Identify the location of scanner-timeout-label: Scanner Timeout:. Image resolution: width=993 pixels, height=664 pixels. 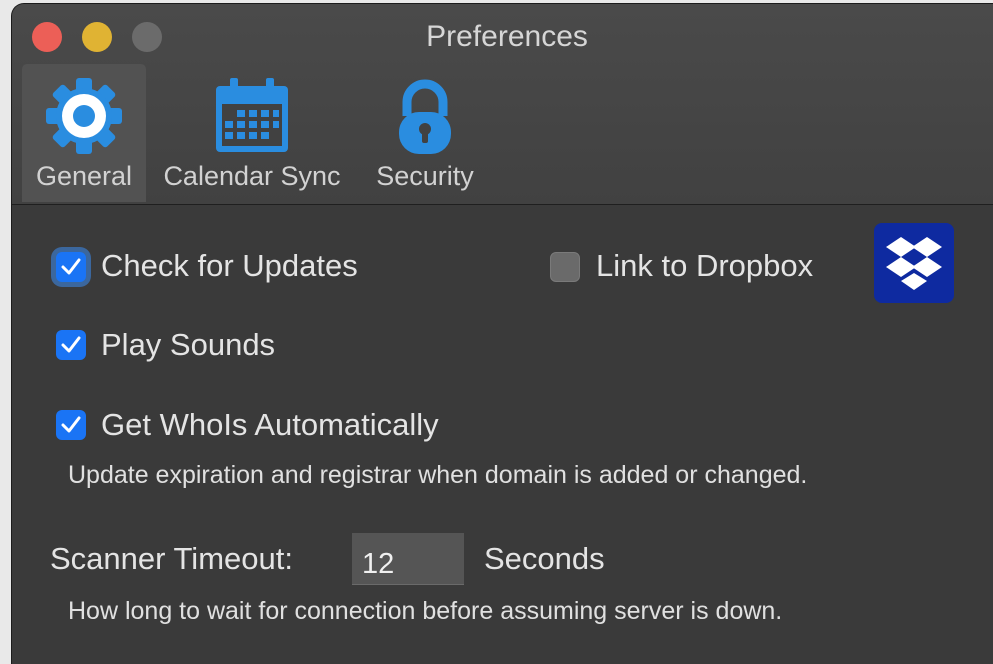
(171, 558).